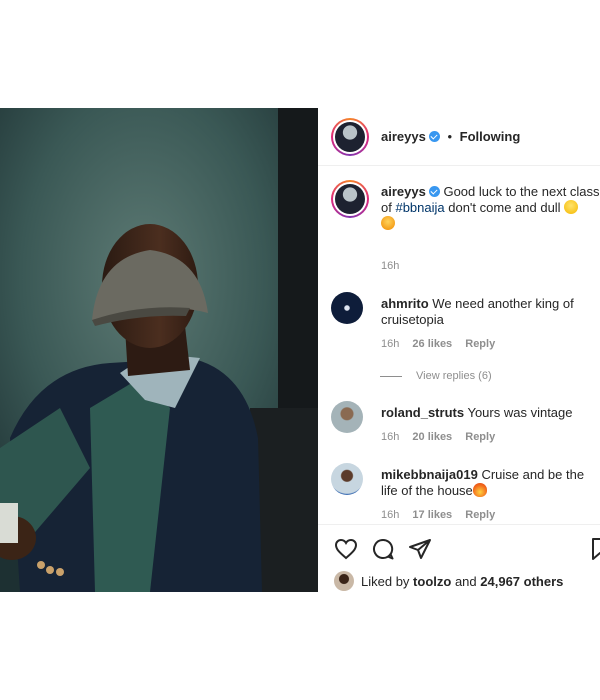 This screenshot has width=600, height=700. What do you see at coordinates (419, 207) in the screenshot?
I see `hashtag-link: #bbnaija` at bounding box center [419, 207].